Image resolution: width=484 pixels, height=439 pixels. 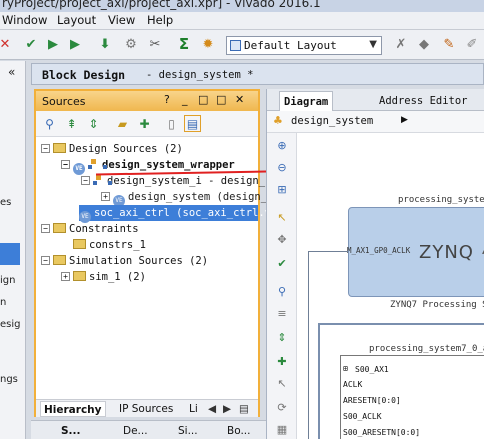 I want to click on help-icon: ?, so click(x=167, y=99).